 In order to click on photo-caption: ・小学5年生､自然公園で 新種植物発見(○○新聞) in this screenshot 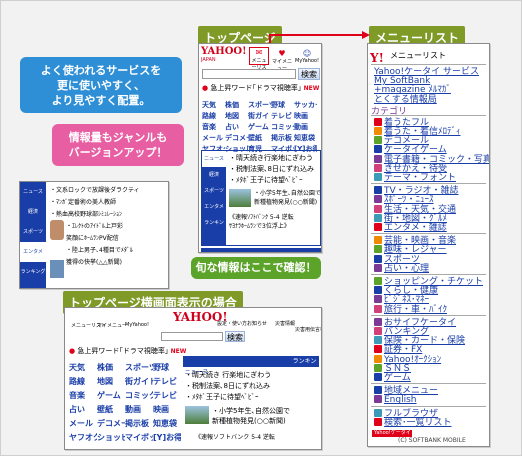, I will do `click(287, 198)`.